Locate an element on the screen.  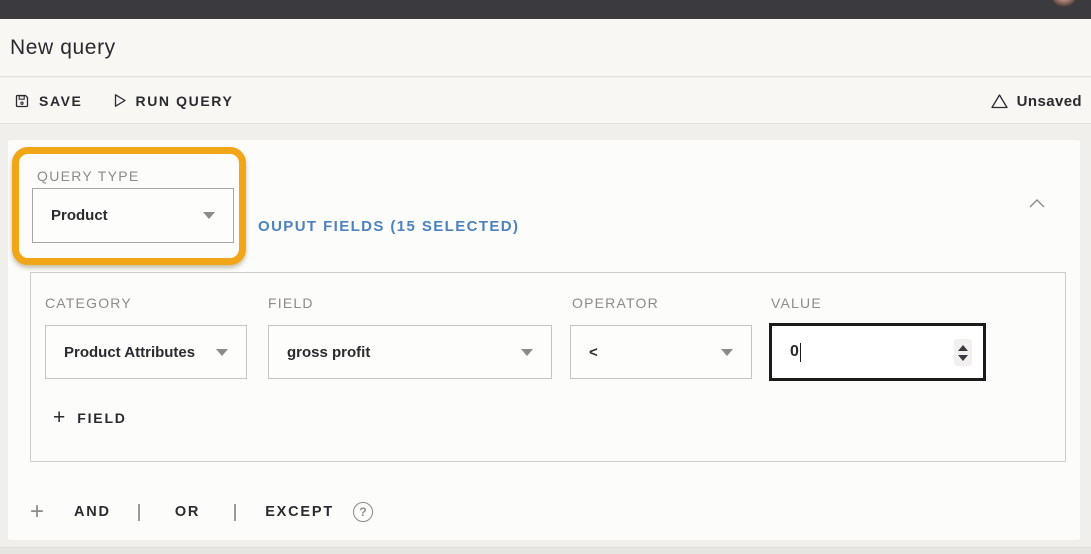
logic-operator-row: + AND OR EXCEPT ? is located at coordinates (202, 512).